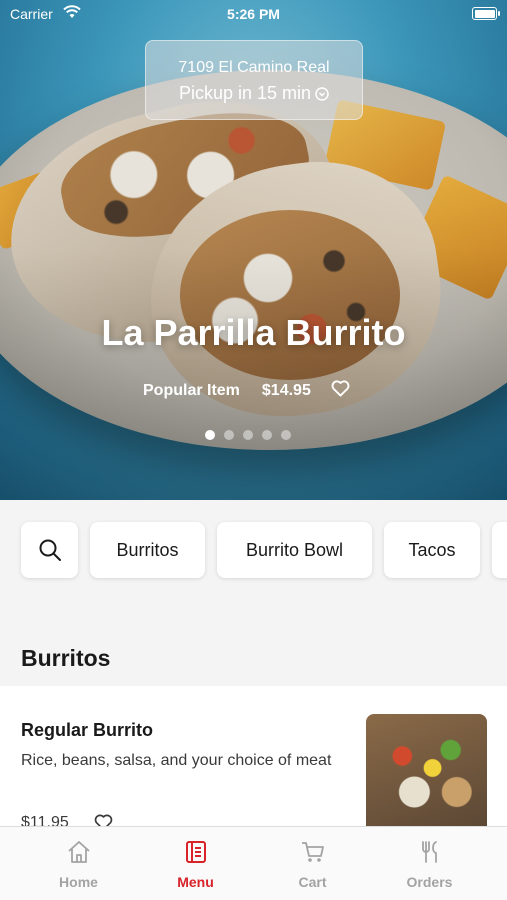 The height and width of the screenshot is (900, 507). Describe the element at coordinates (195, 882) in the screenshot. I see `tab-menu-label: Menu` at that location.